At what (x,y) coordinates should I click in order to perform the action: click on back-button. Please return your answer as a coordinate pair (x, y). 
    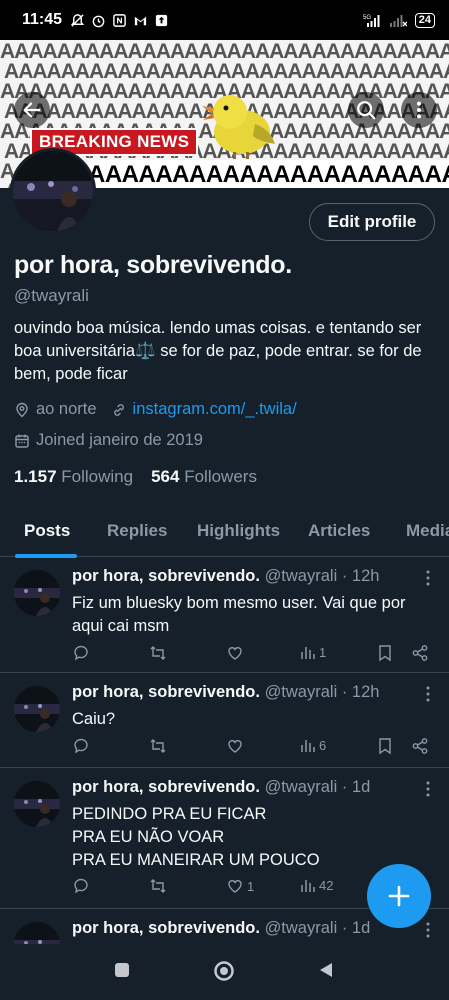
    Looking at the image, I should click on (32, 110).